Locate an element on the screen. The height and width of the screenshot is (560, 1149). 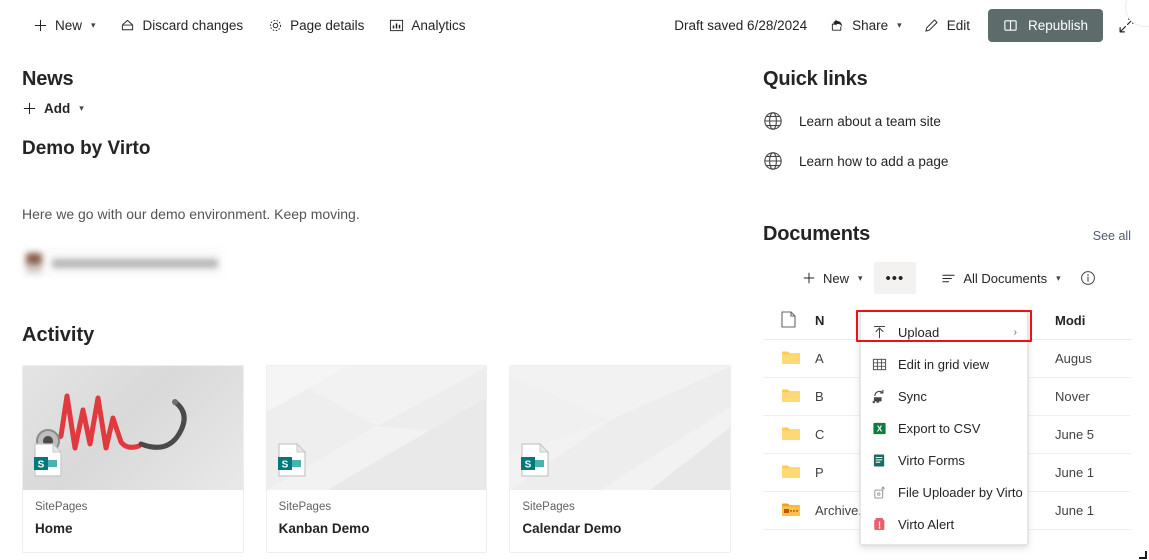
edit-button: Edit is located at coordinates (947, 25).